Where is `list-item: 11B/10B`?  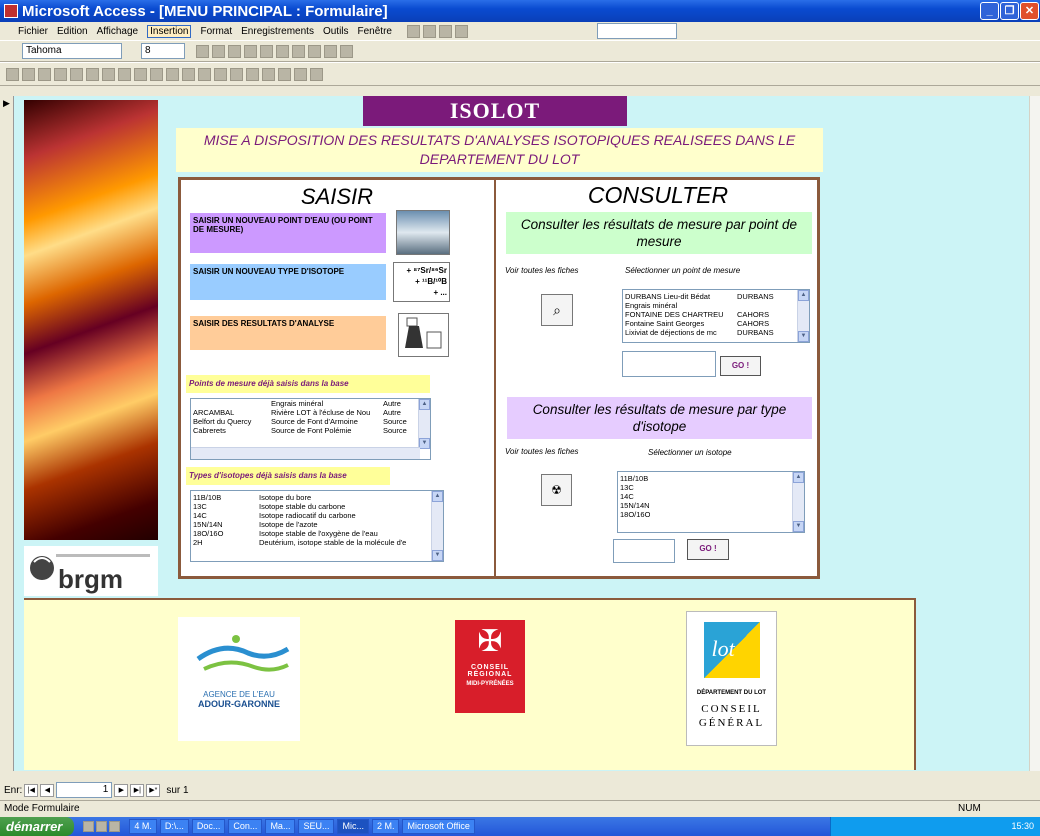 list-item: 11B/10B is located at coordinates (711, 478).